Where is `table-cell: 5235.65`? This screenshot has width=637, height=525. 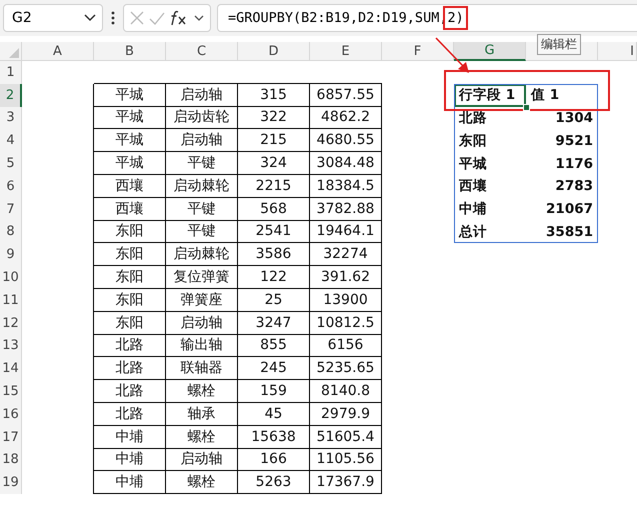 table-cell: 5235.65 is located at coordinates (346, 368).